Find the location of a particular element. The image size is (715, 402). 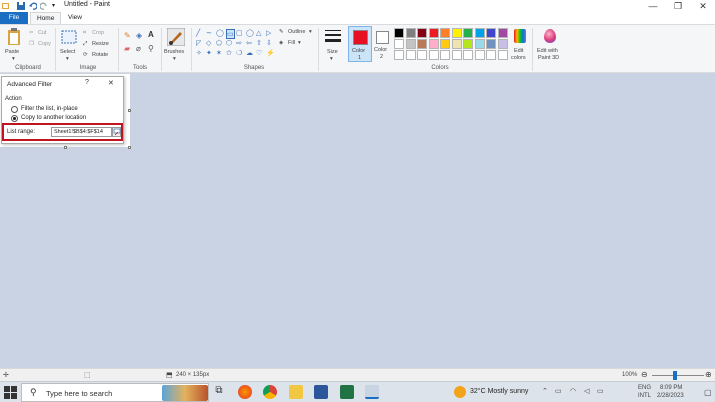

zoom-in-icon: ⊕ is located at coordinates (708, 374).